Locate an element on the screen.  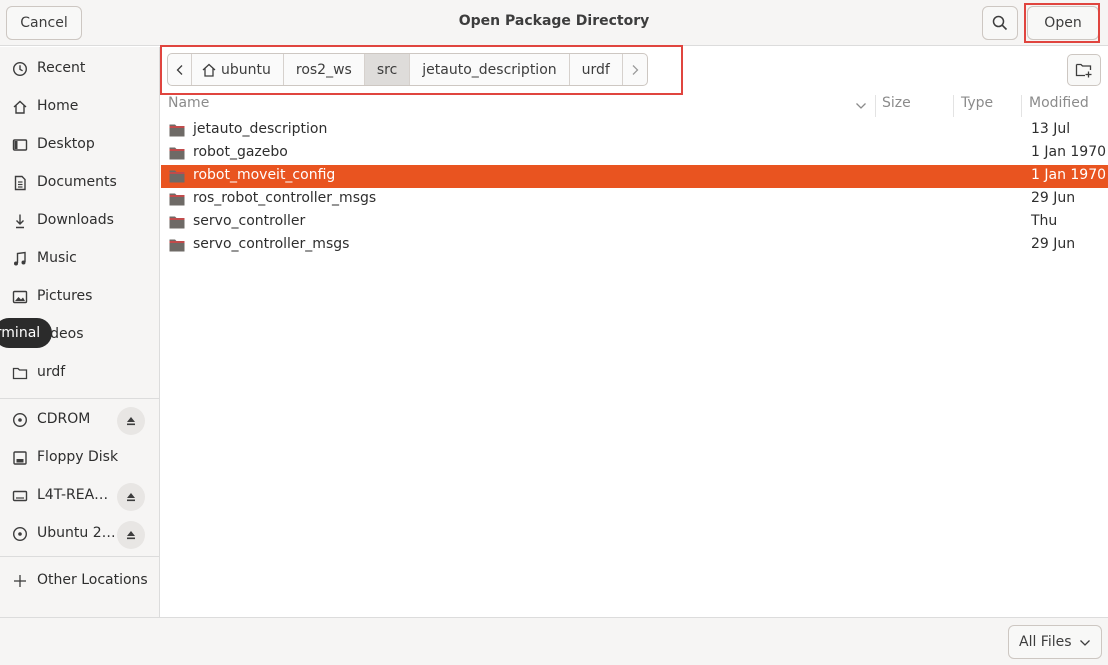
file-name: jetauto_description is located at coordinates (260, 129).